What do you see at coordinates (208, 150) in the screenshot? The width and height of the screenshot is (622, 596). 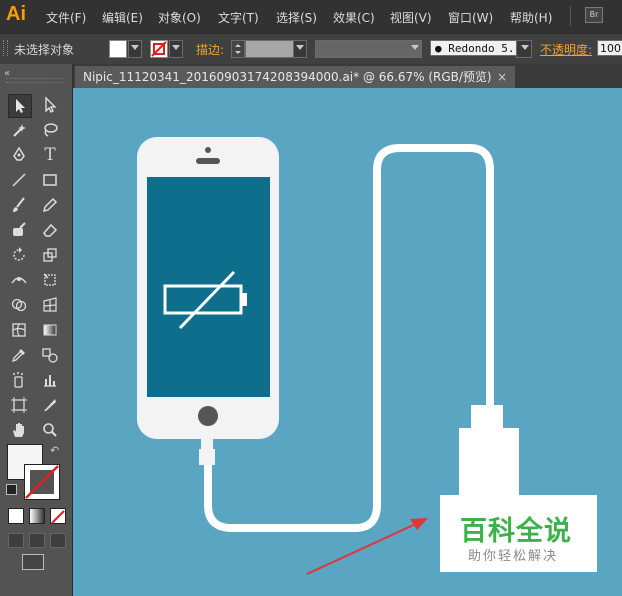 I see `phone-camera-icon` at bounding box center [208, 150].